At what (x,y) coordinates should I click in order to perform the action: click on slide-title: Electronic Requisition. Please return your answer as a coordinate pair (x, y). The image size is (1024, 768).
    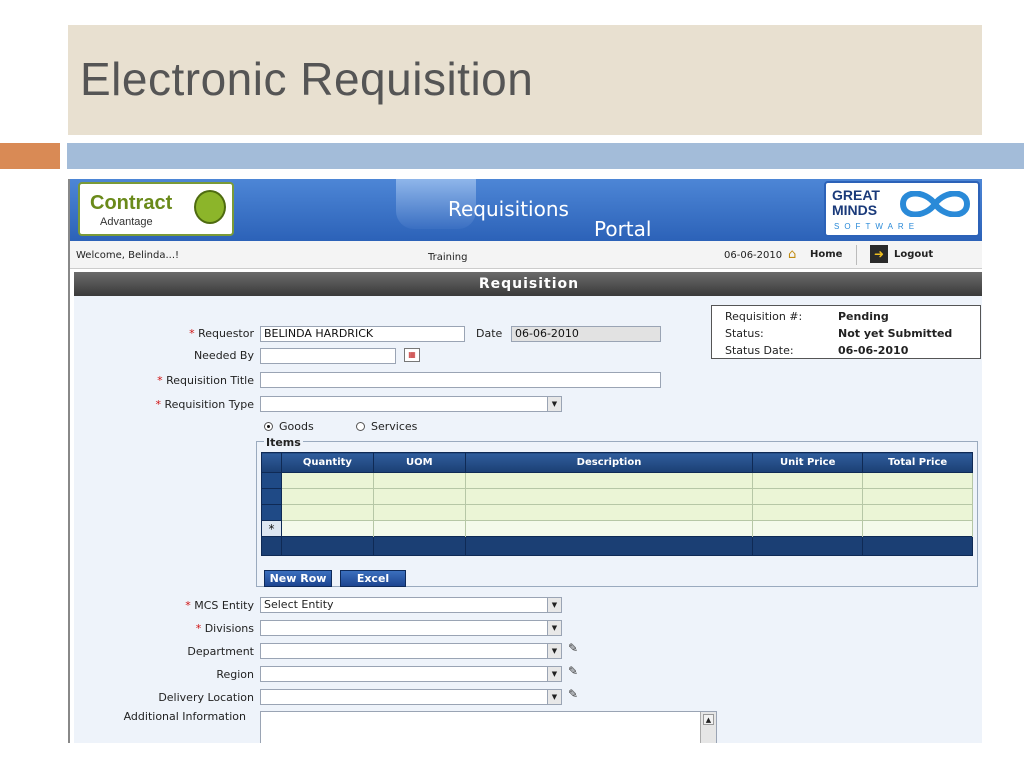
    Looking at the image, I should click on (307, 79).